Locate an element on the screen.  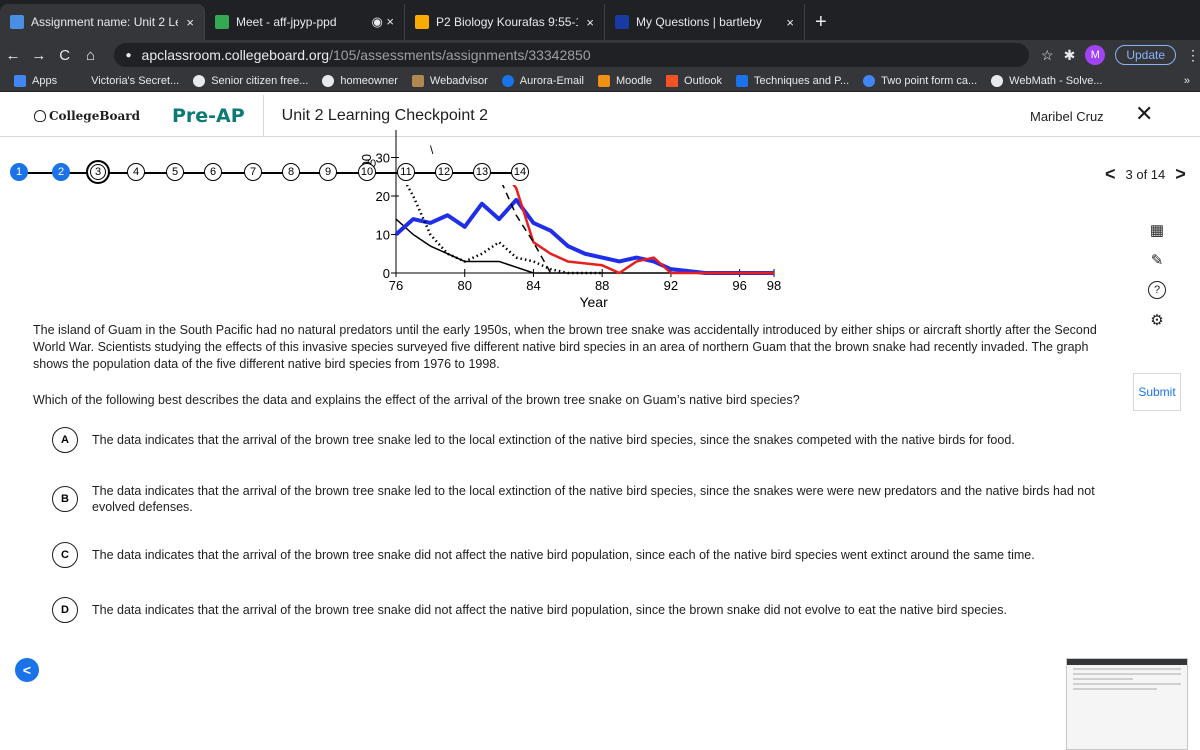
highlighter-icon: ✎ is located at coordinates (1157, 260).